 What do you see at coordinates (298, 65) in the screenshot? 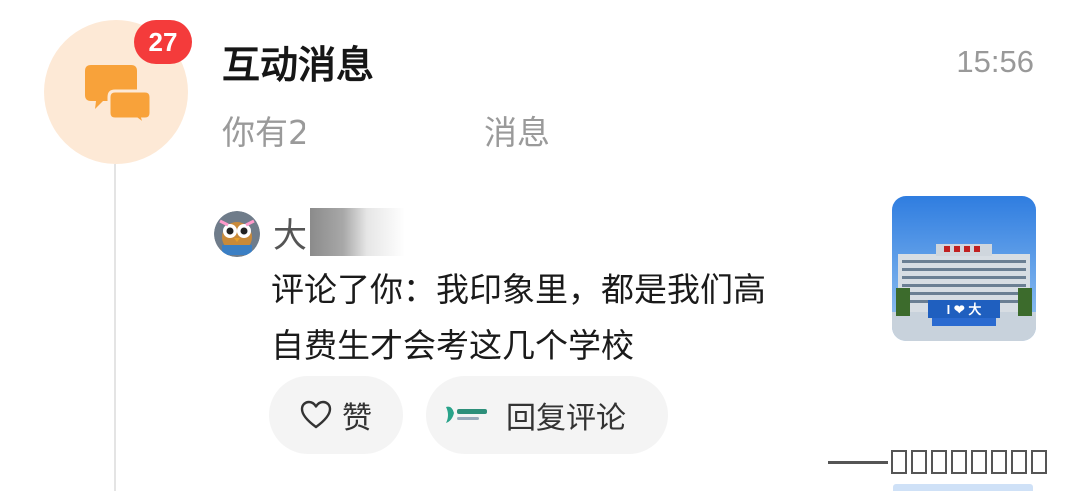
I see `conversation-title: 互动消息` at bounding box center [298, 65].